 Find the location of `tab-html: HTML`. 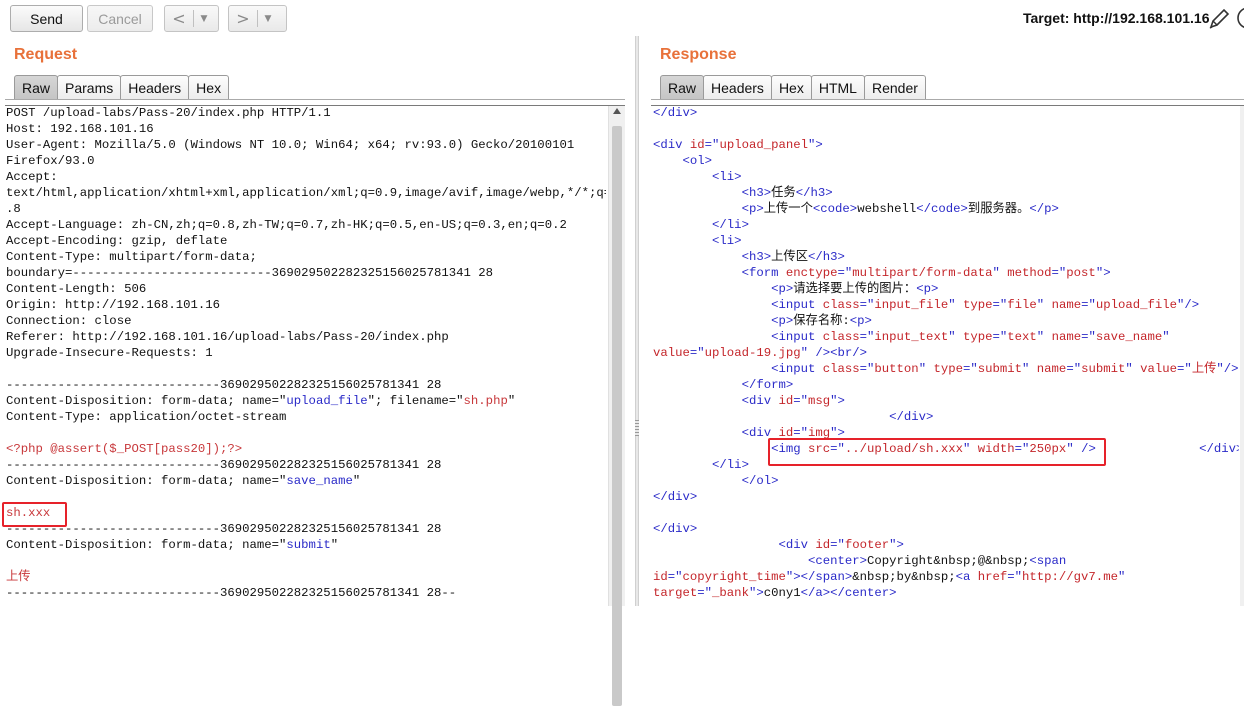

tab-html: HTML is located at coordinates (837, 87).